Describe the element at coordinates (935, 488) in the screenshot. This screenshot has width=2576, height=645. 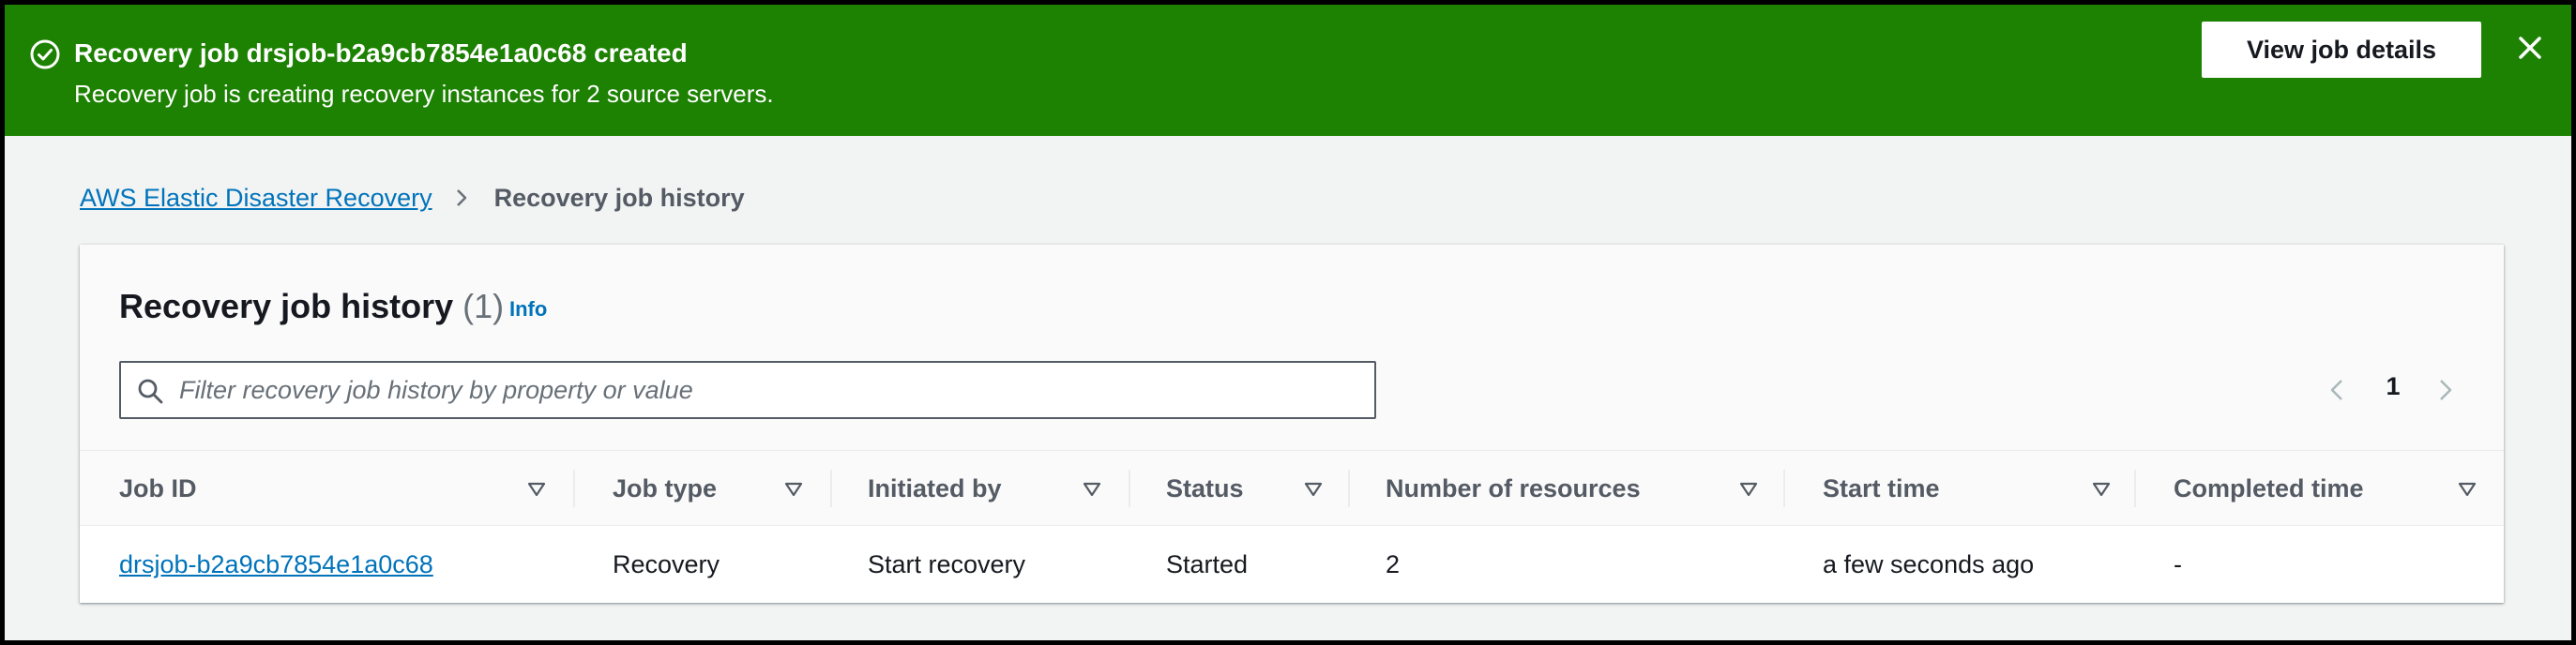
I see `column-header-initiated-by: Initiated by` at that location.